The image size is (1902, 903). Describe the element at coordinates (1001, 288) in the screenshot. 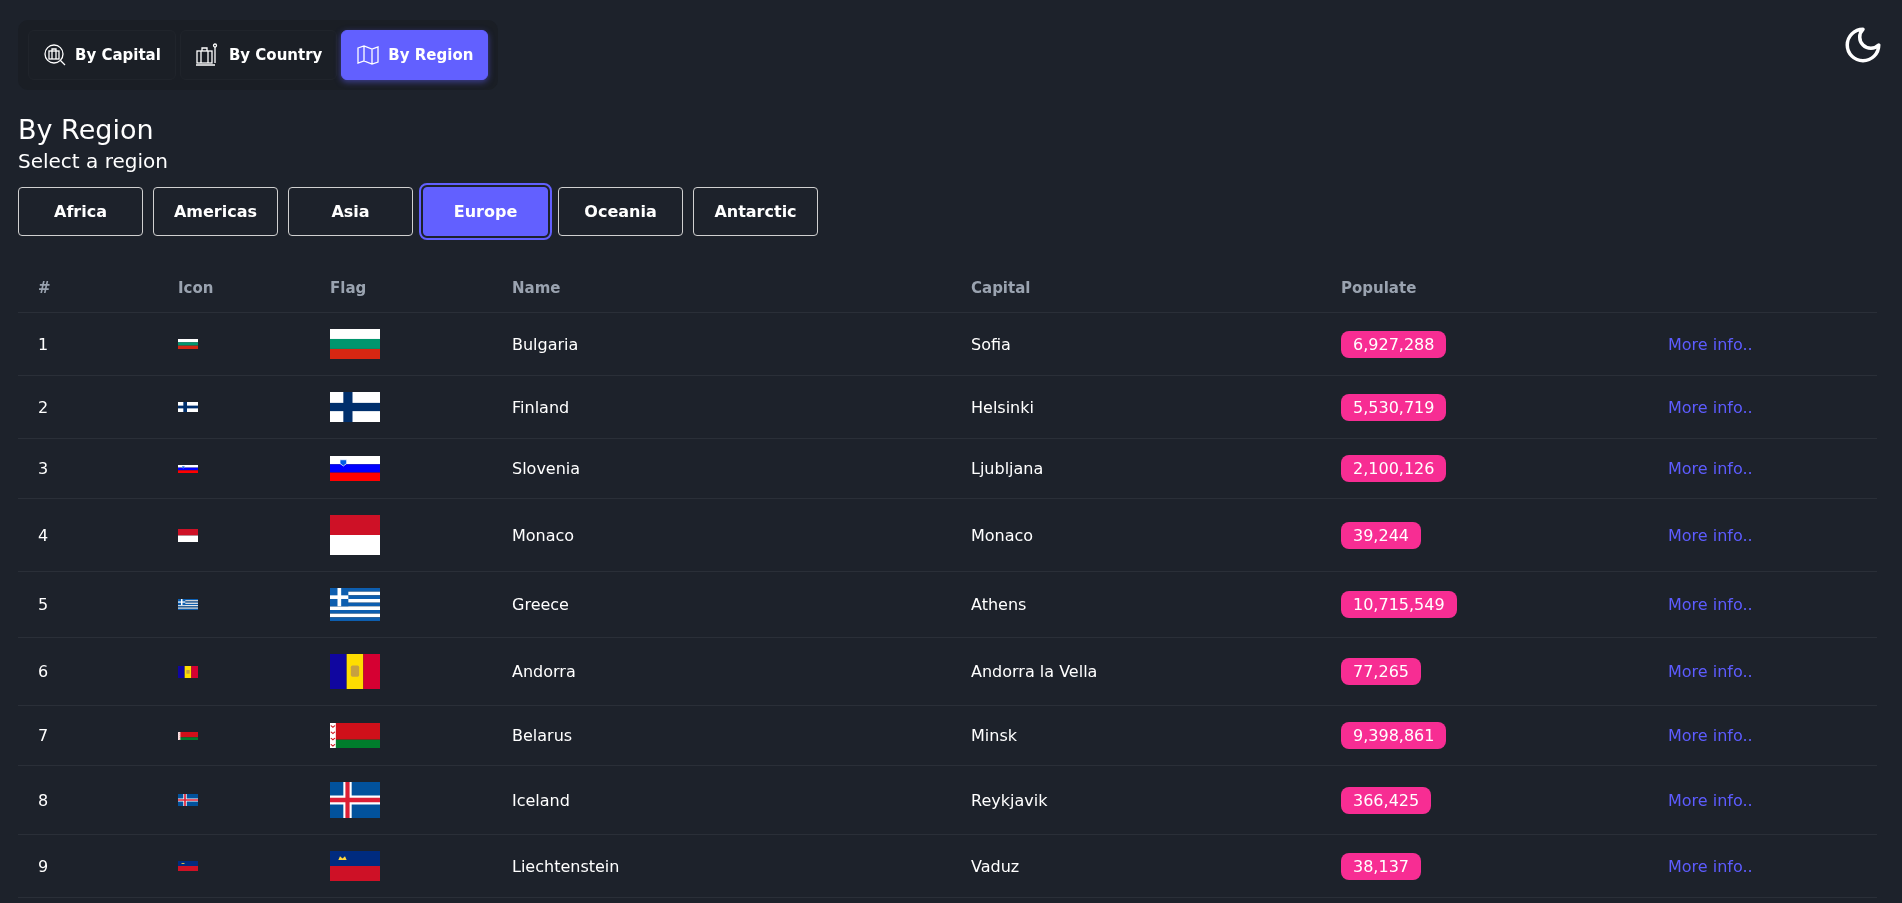

I see `column-header: Capital` at that location.